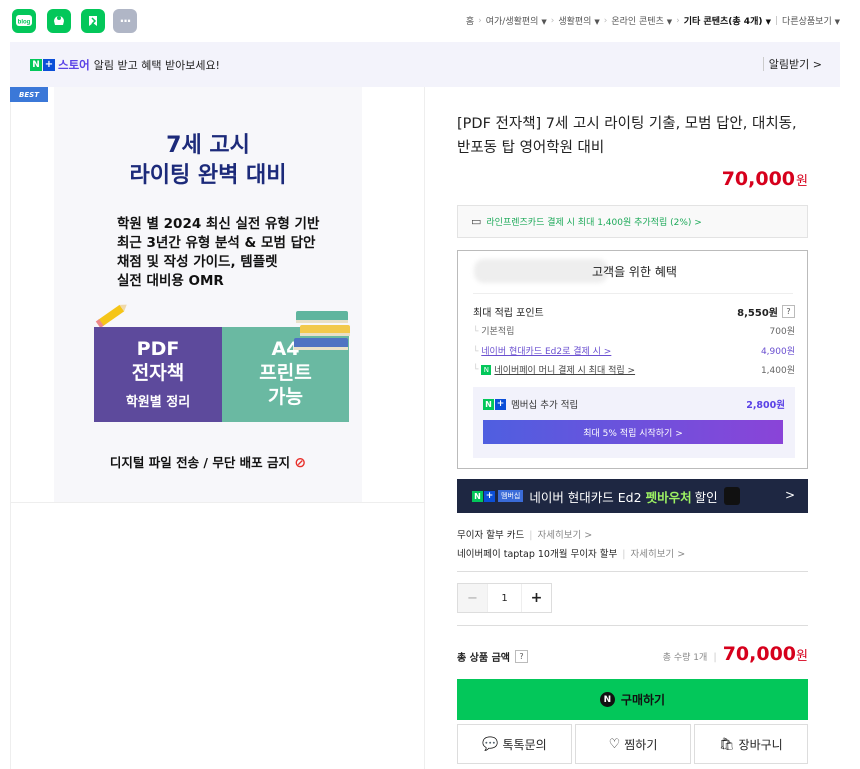  Describe the element at coordinates (634, 404) in the screenshot. I see `membership-row: N + 멤버십 추가 적립 2,800원` at that location.